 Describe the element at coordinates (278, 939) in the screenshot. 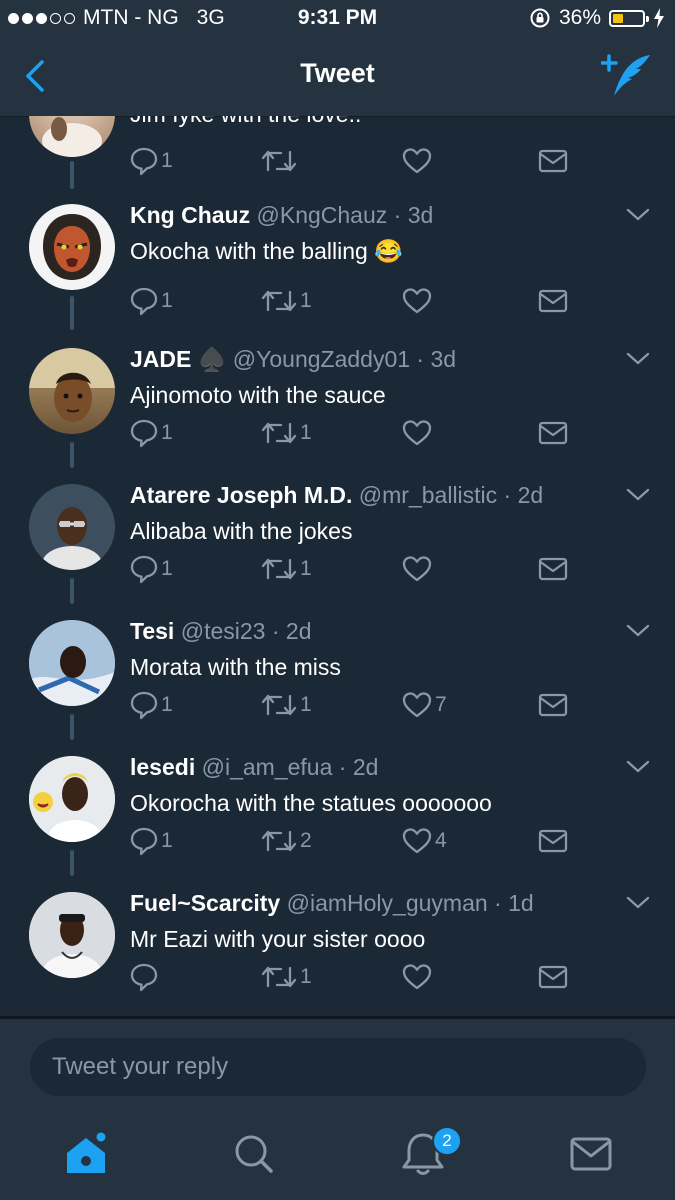

I see `tweet-text: Mr Eazi with your sister oooo` at that location.